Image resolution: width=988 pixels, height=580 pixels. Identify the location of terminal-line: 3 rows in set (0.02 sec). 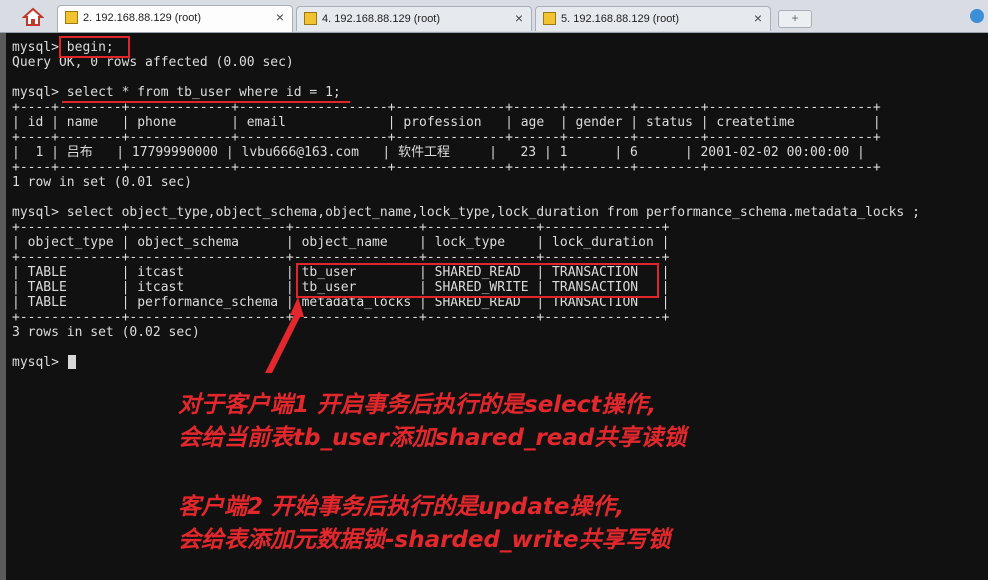
(106, 332).